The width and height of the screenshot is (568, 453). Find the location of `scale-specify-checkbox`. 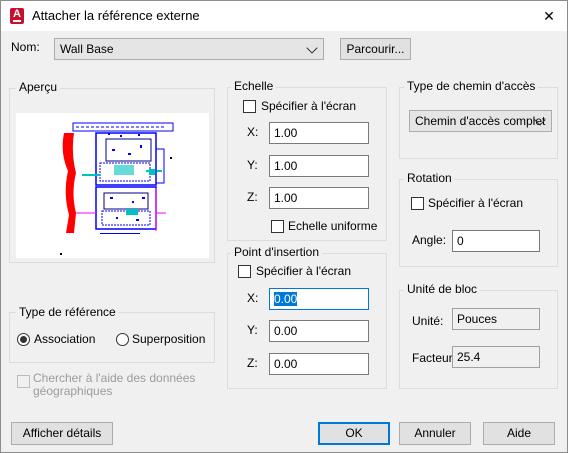

scale-specify-checkbox is located at coordinates (249, 106).